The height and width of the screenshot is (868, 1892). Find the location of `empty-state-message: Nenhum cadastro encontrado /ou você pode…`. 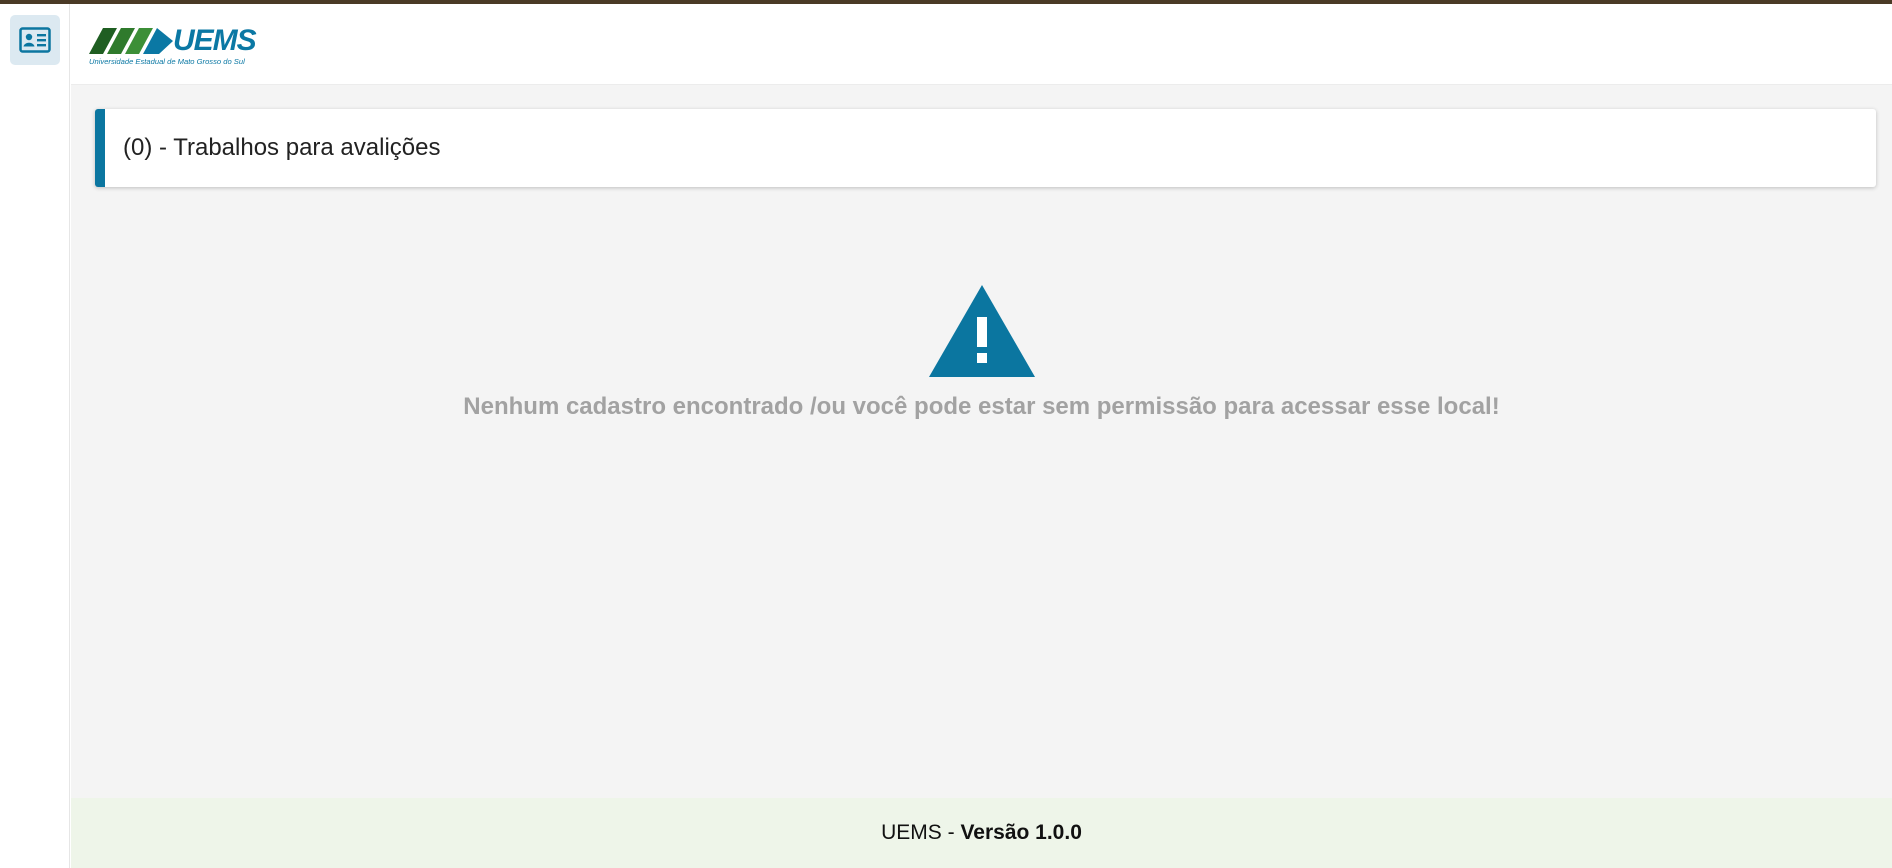

empty-state-message: Nenhum cadastro encontrado /ou você pode… is located at coordinates (981, 406).